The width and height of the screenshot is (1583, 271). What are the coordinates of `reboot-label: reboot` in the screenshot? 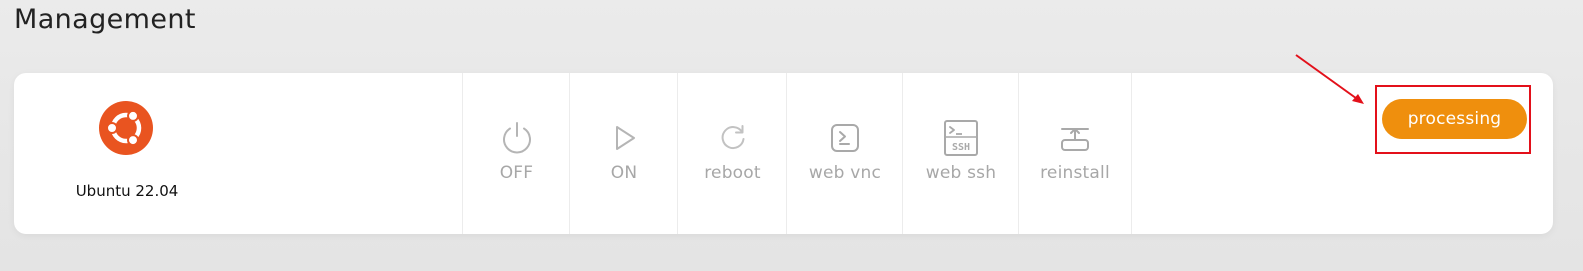 It's located at (732, 173).